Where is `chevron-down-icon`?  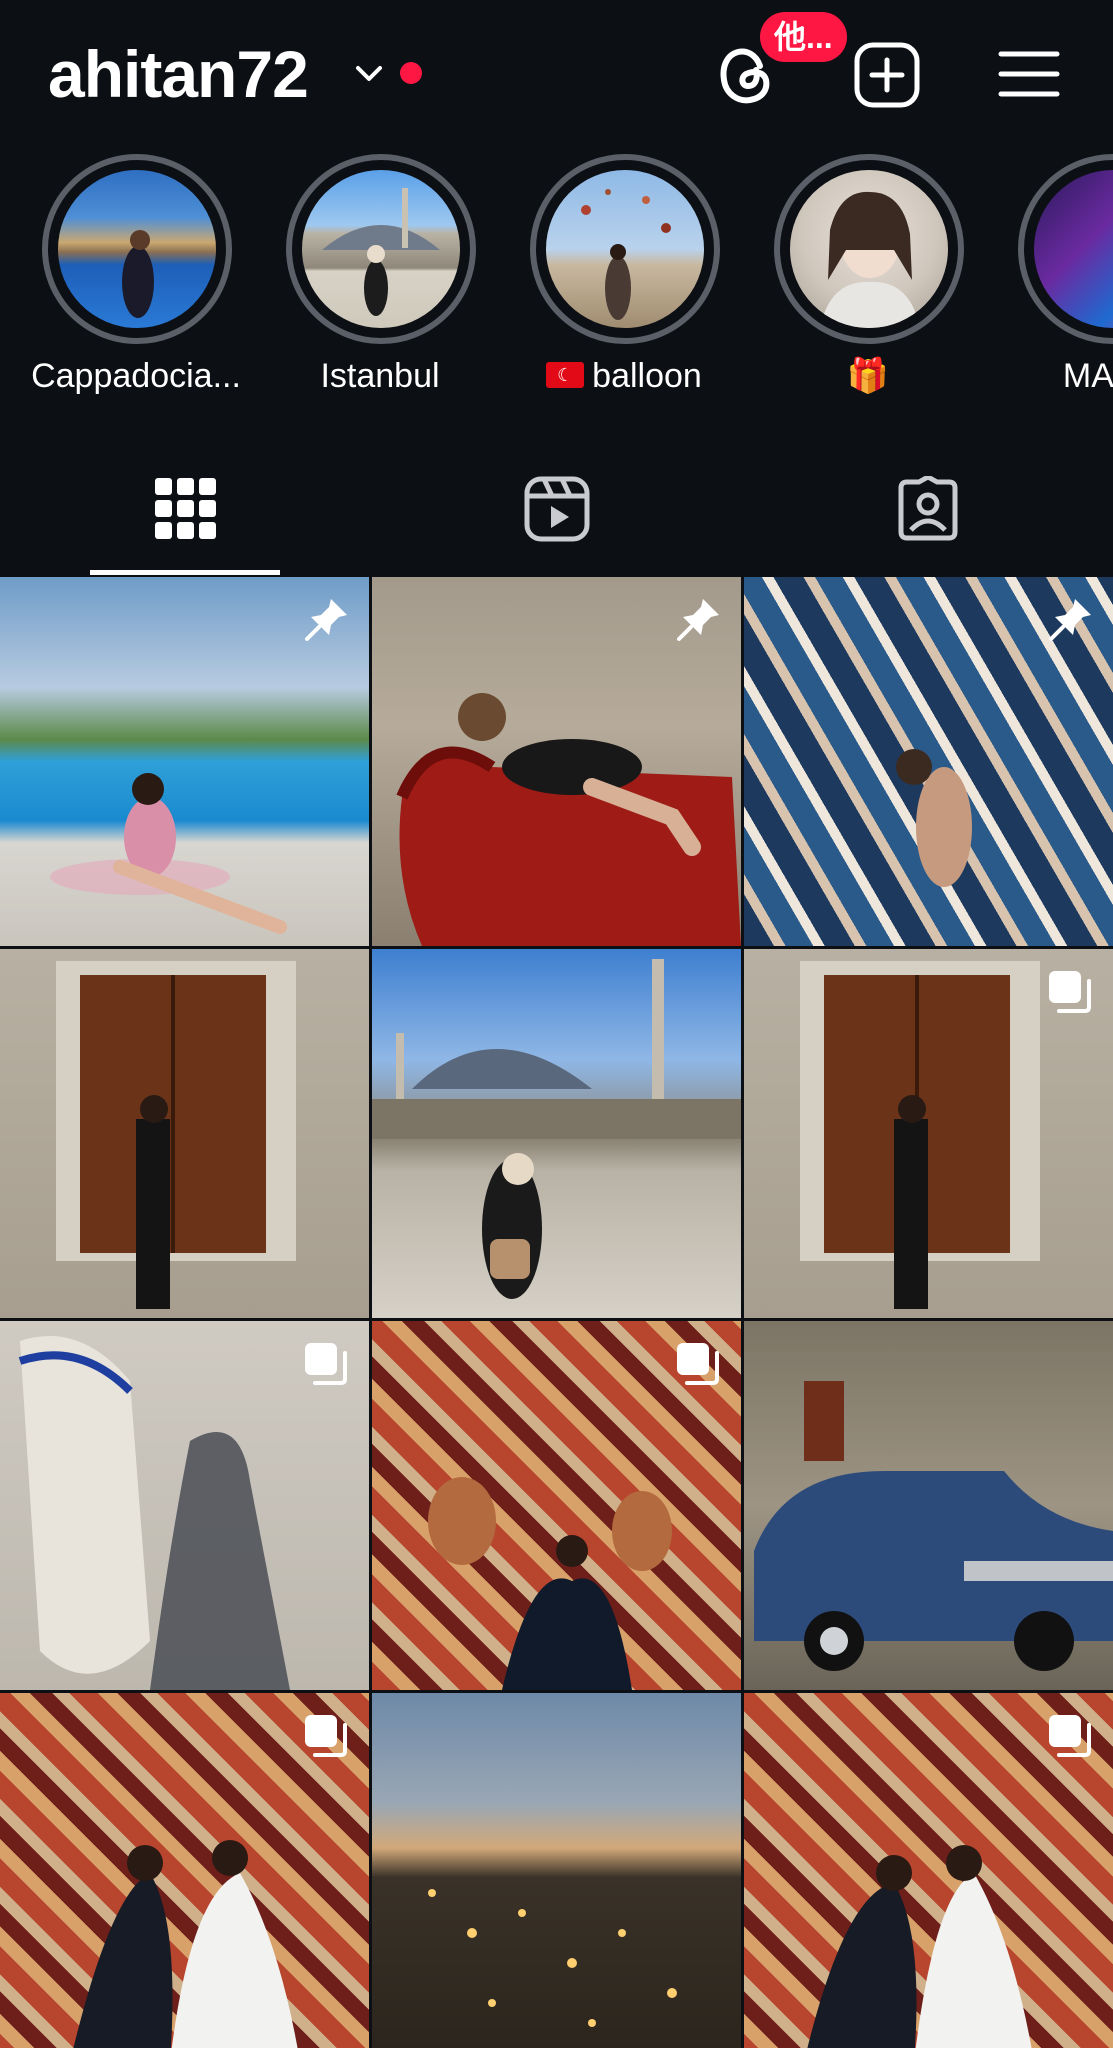
chevron-down-icon is located at coordinates (369, 73).